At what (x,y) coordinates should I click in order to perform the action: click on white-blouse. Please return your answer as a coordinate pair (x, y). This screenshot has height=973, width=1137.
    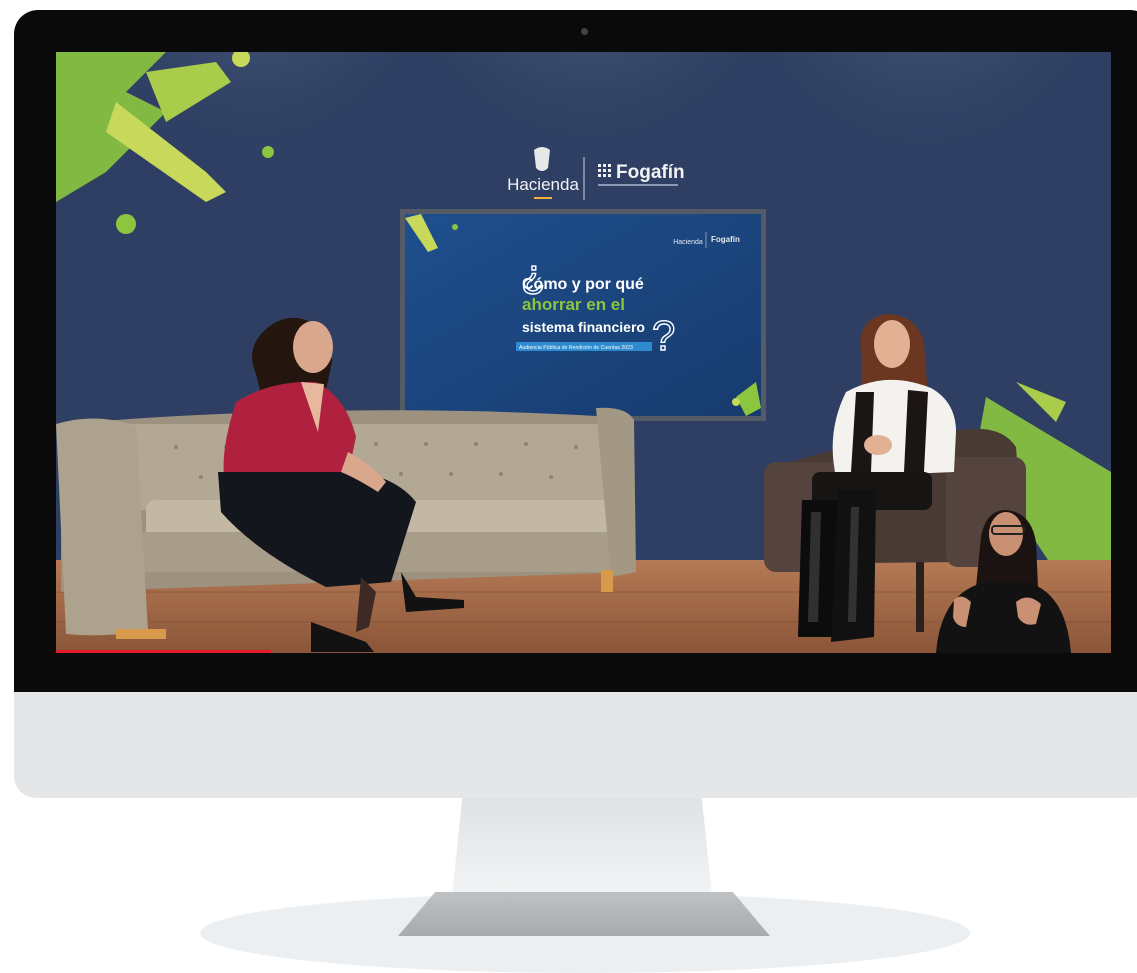
    Looking at the image, I should click on (894, 428).